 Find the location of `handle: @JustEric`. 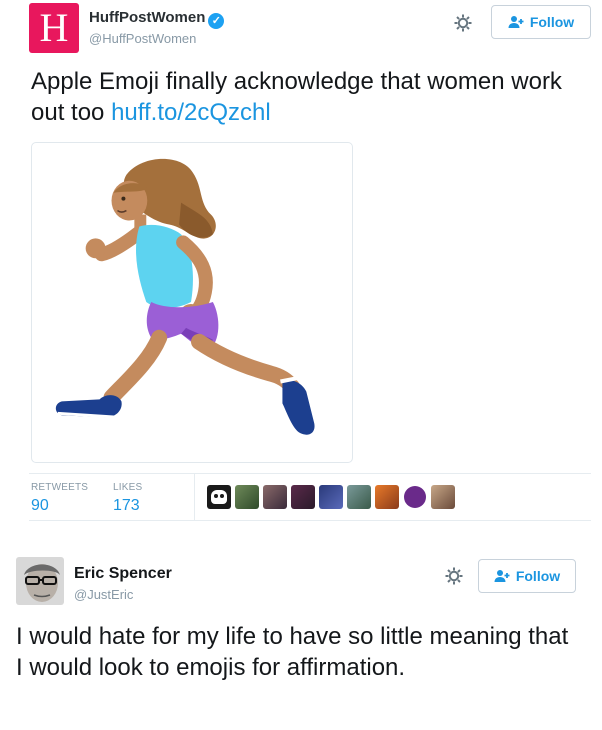

handle: @JustEric is located at coordinates (103, 594).